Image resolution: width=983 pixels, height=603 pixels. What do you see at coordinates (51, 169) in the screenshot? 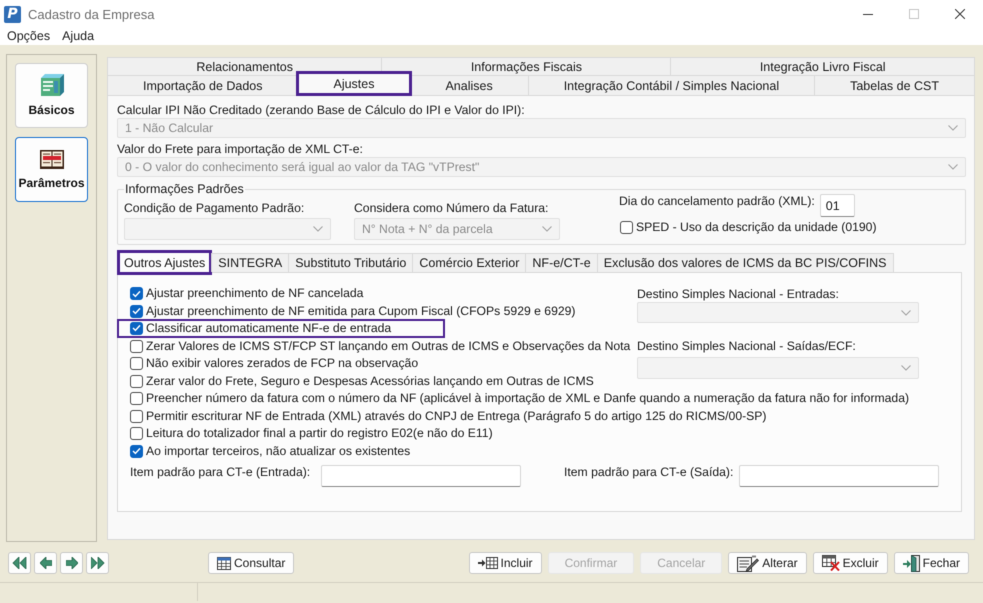
I see `sidebar-button: Parâmetros` at bounding box center [51, 169].